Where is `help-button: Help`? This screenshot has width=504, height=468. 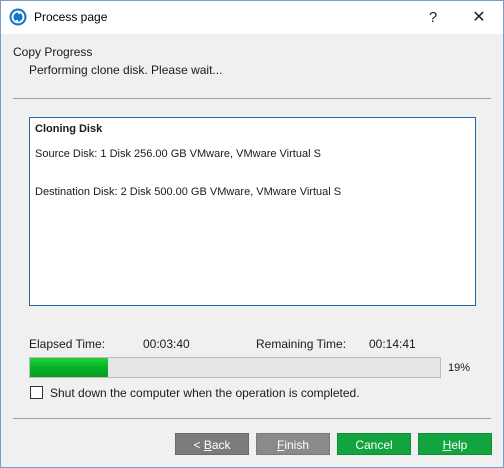 help-button: Help is located at coordinates (455, 444).